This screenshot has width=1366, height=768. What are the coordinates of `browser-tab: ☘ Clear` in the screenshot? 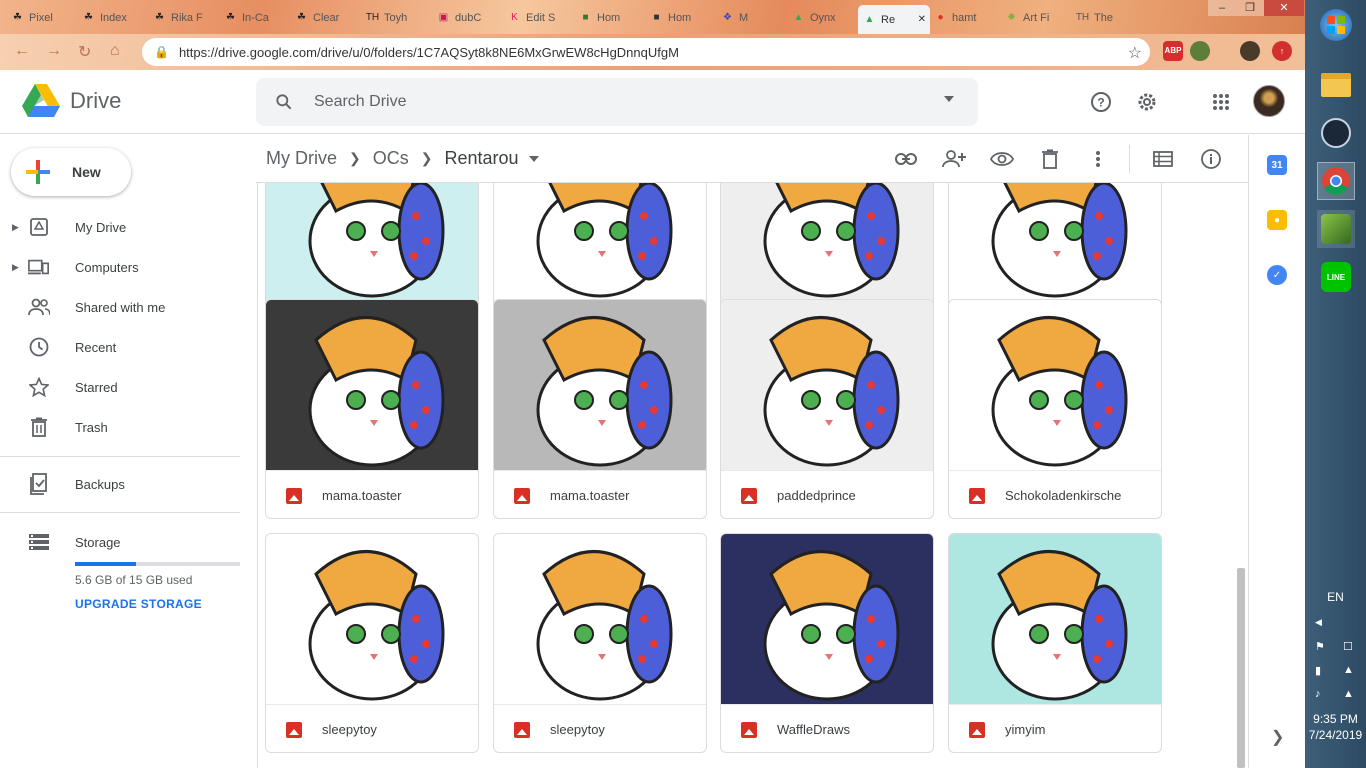 It's located at (326, 17).